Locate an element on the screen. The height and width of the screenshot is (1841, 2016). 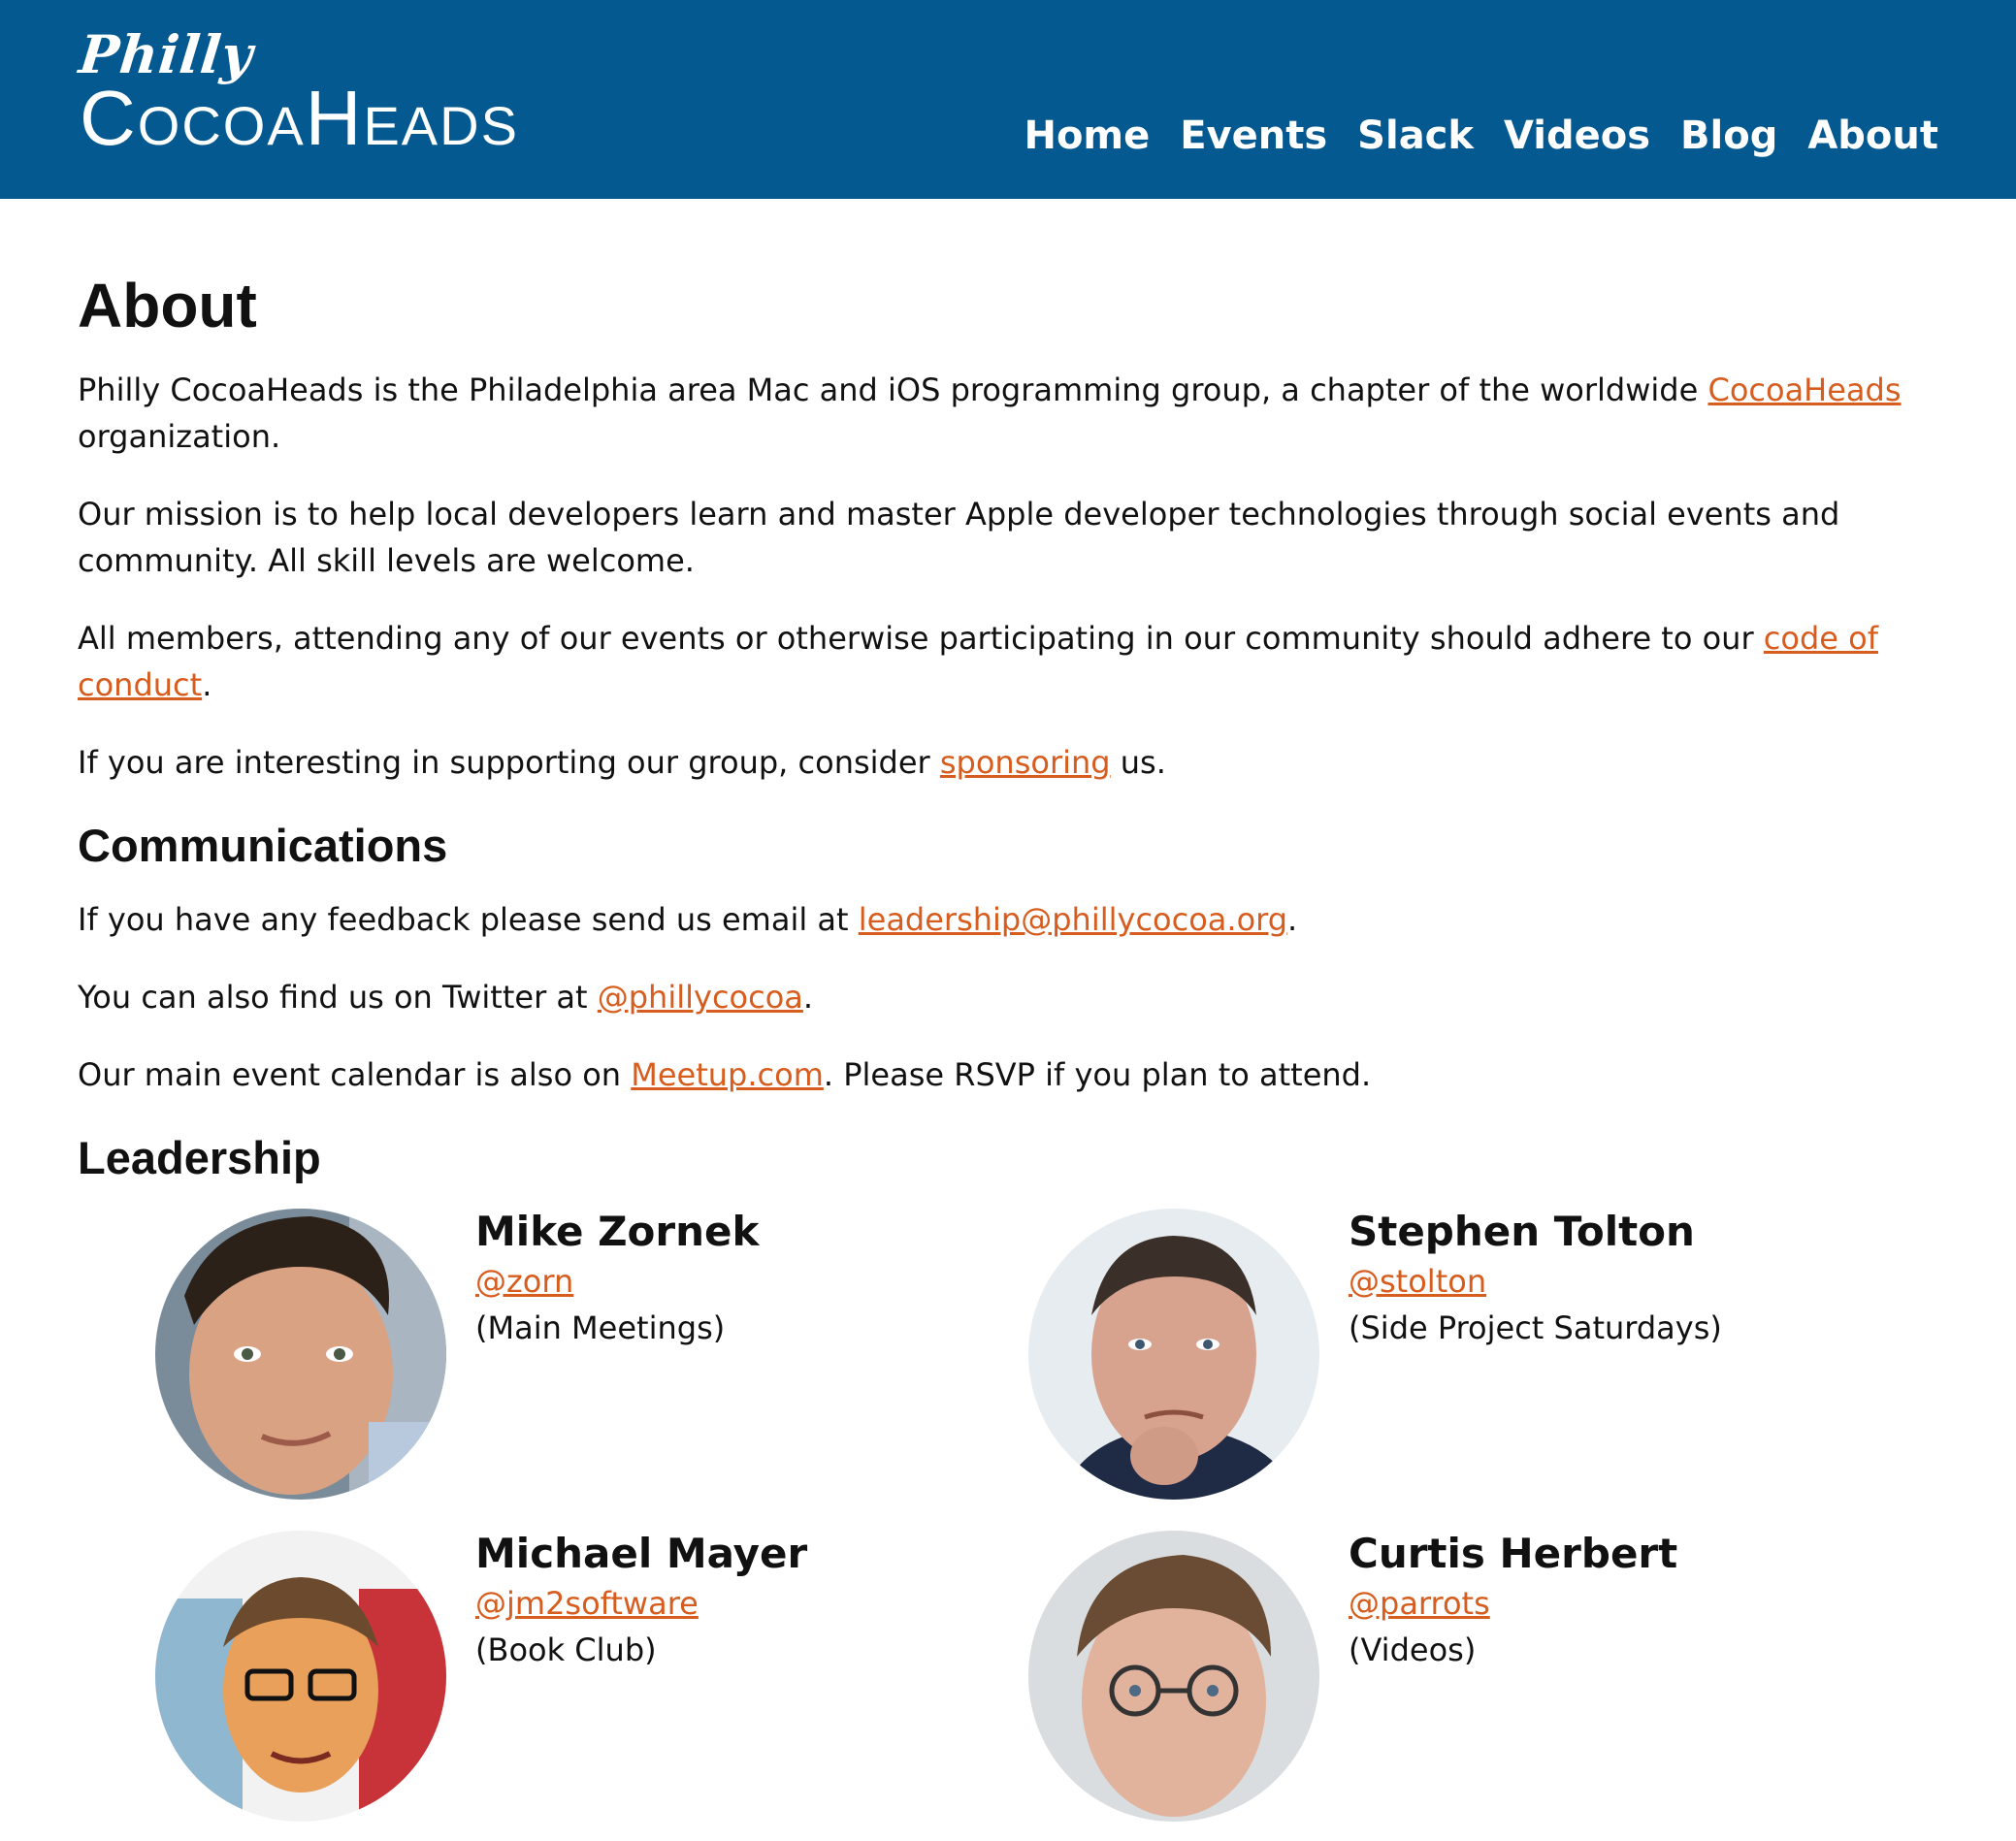
logo-caps-text: CocoaHeads is located at coordinates (299, 118).